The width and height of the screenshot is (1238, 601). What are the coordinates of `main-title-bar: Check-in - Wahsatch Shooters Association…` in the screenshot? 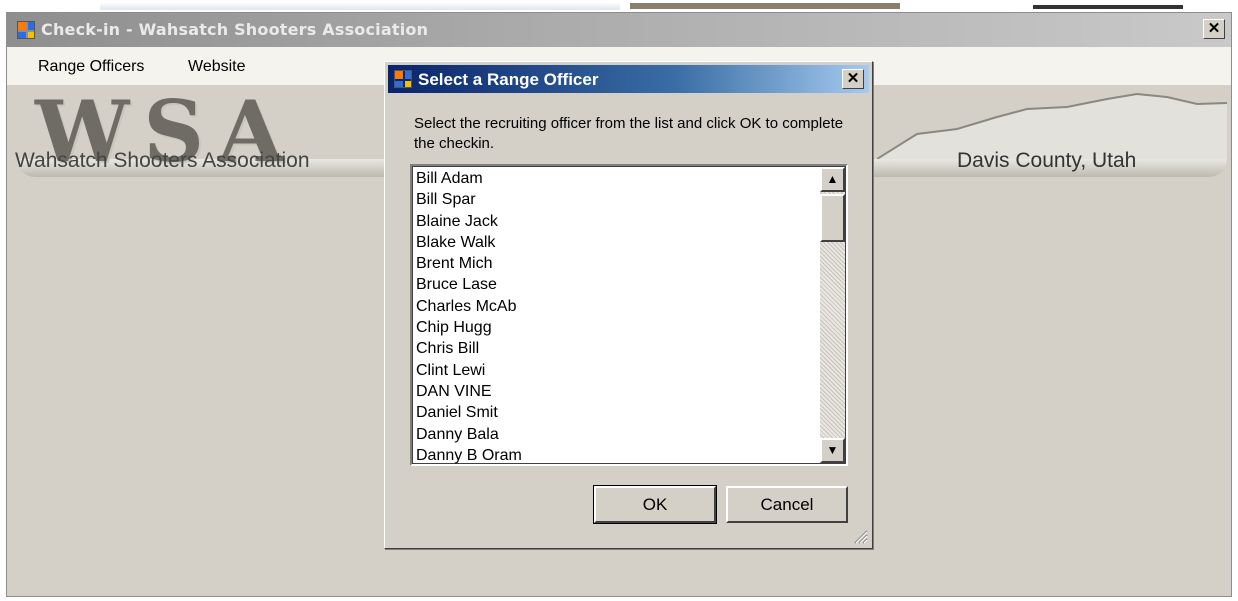 It's located at (619, 30).